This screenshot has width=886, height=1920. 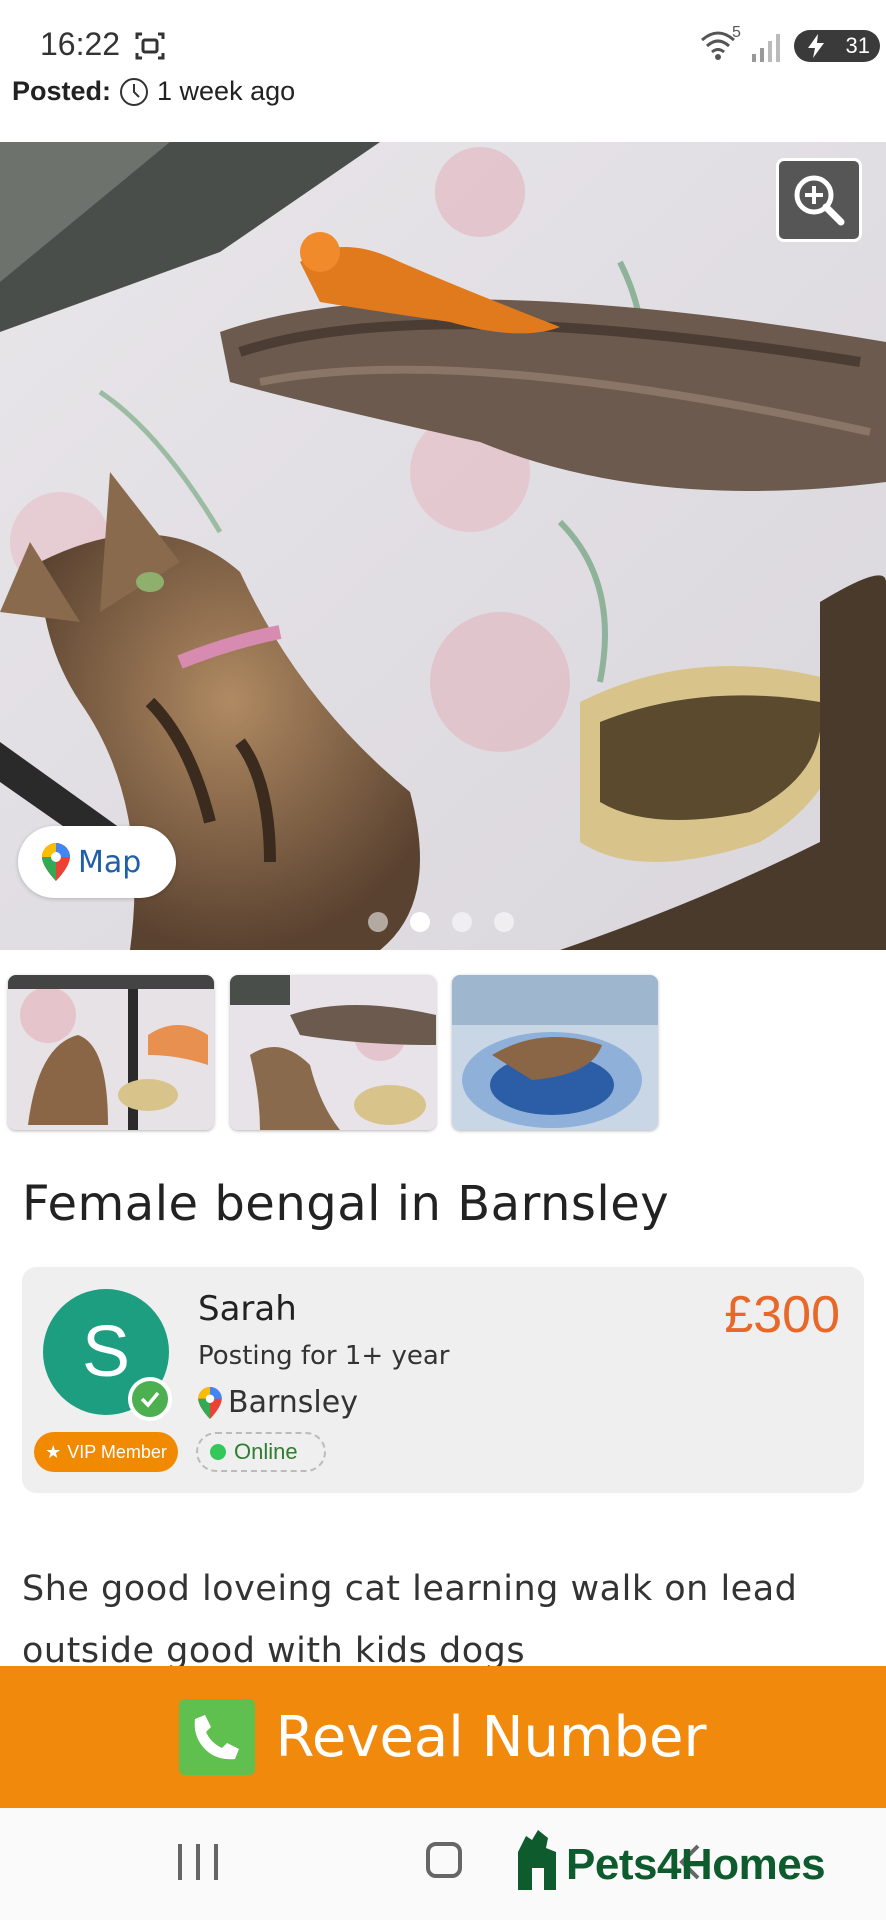 What do you see at coordinates (736, 32) in the screenshot?
I see `wifi-badge: 5` at bounding box center [736, 32].